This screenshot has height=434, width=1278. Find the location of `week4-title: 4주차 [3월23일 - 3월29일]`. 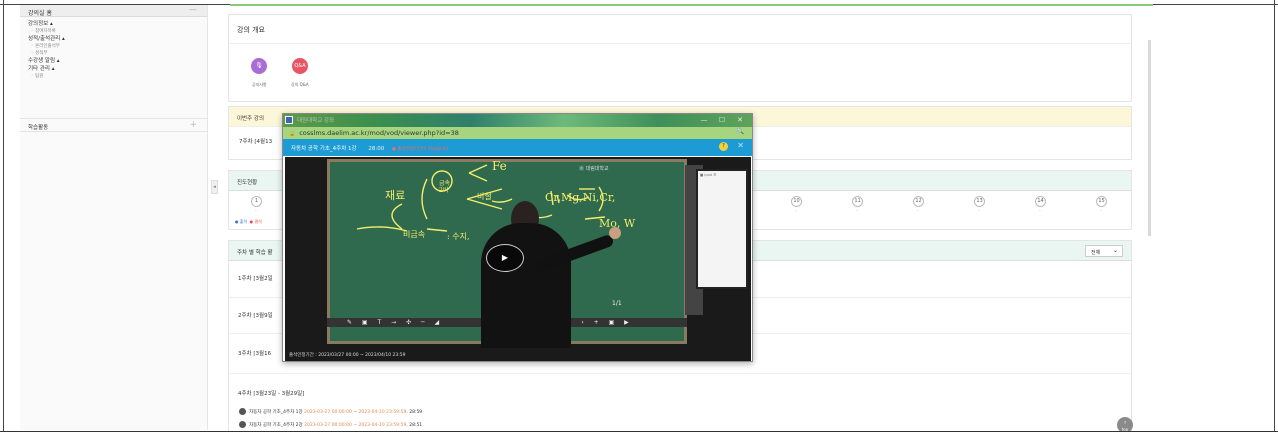

week4-title: 4주차 [3월23일 - 3월29일] is located at coordinates (271, 394).